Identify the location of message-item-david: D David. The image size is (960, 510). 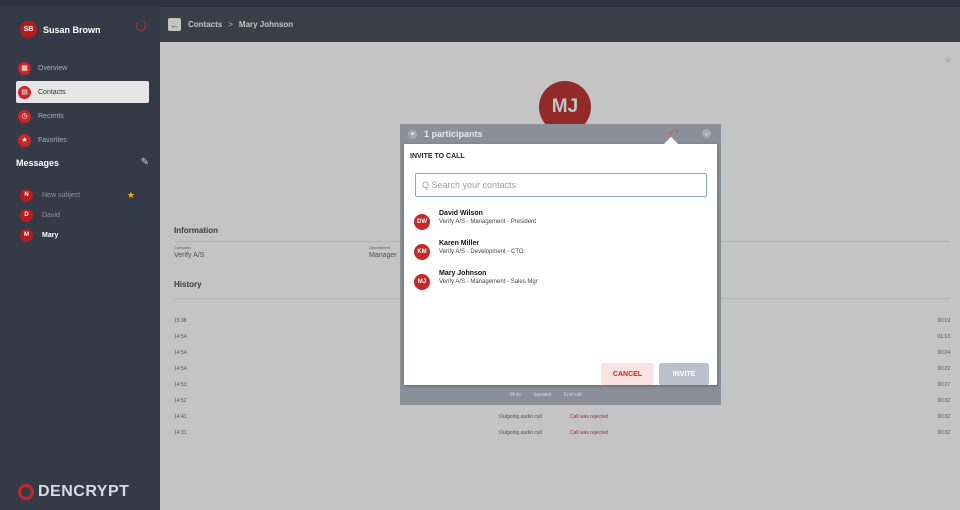
(82, 215).